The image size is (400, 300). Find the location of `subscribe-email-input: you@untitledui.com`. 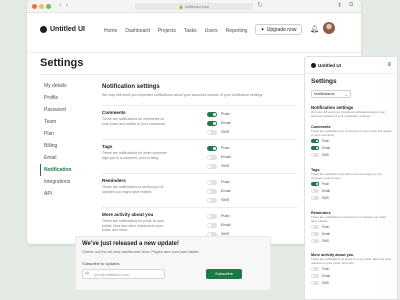

subscribe-email-input: you@untitledui.com is located at coordinates (123, 274).